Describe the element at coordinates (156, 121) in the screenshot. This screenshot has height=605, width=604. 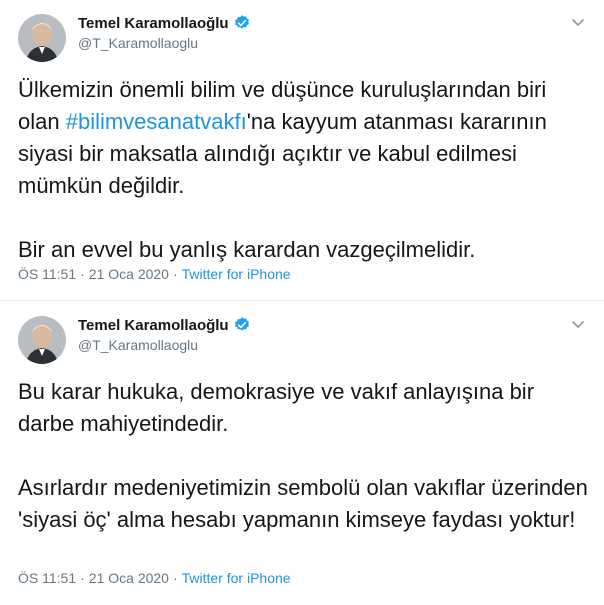
I see `hashtag-link: #bilimvesanatvakfı` at that location.